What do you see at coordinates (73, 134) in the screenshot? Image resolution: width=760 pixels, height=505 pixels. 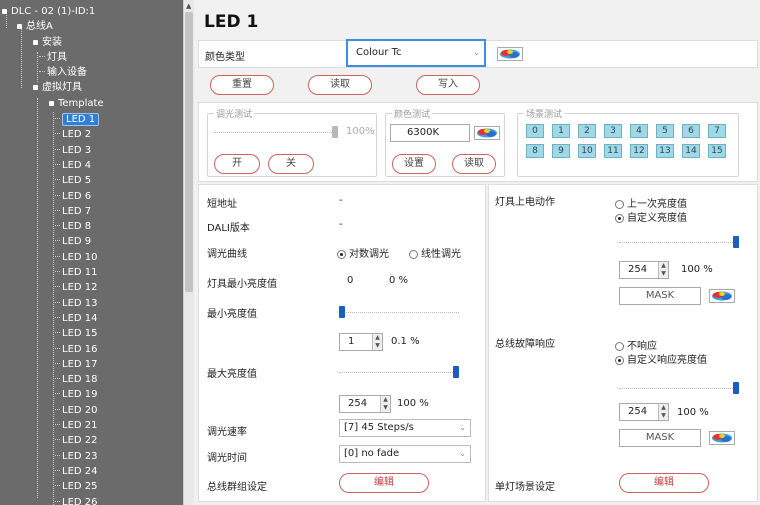 I see `tree-item-led: LED 2` at bounding box center [73, 134].